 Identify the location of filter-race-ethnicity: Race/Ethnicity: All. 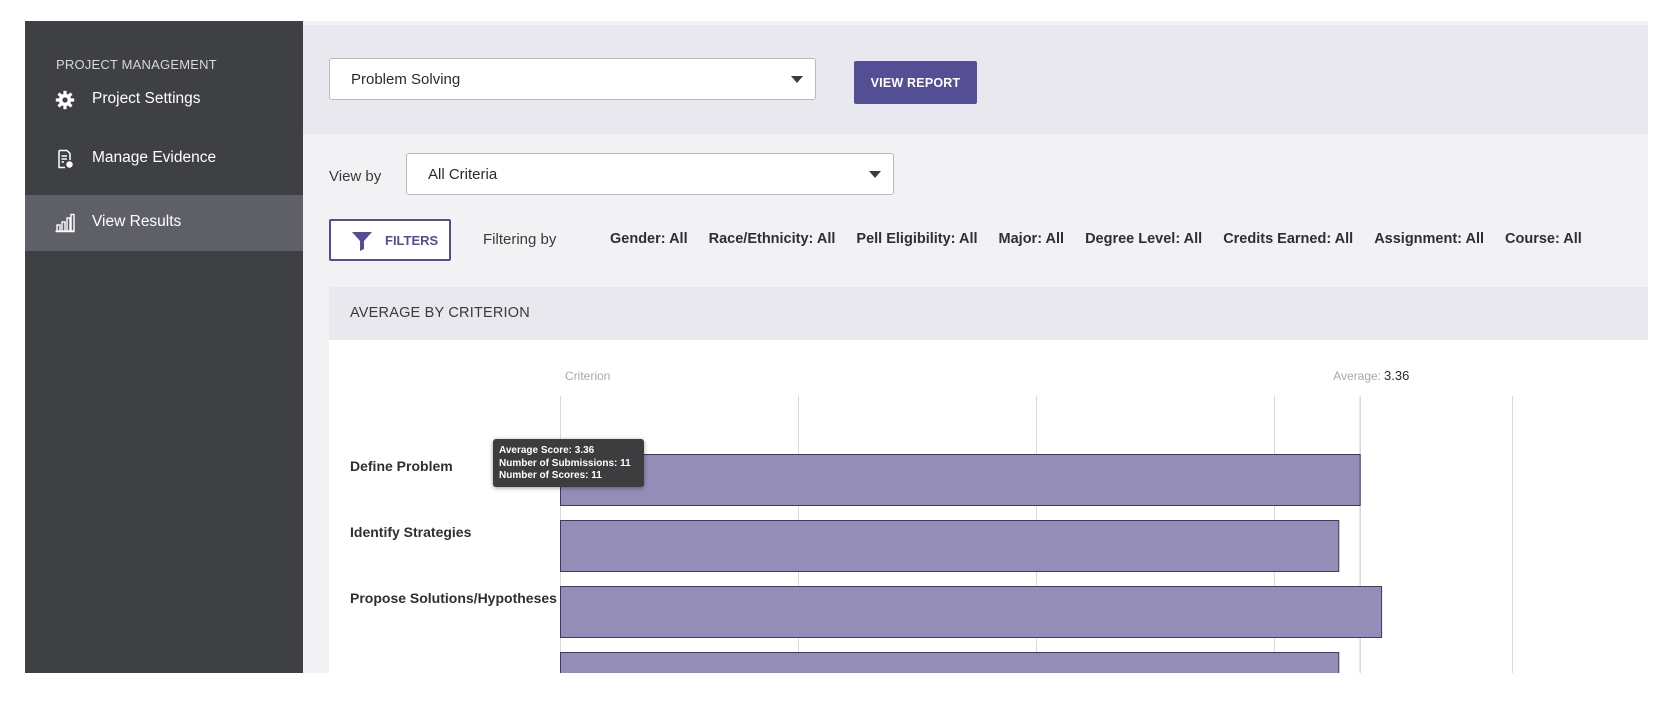
(772, 239).